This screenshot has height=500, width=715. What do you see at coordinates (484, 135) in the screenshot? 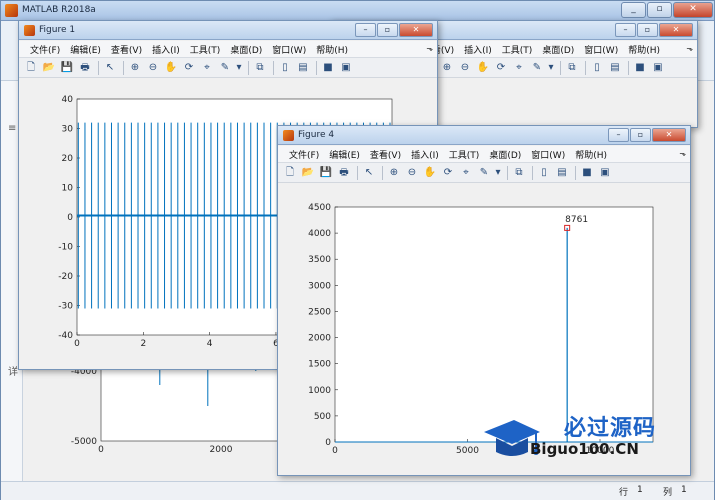
I see `figure-4-titlebar: Figure 4 – ▫ ✕` at bounding box center [484, 135].